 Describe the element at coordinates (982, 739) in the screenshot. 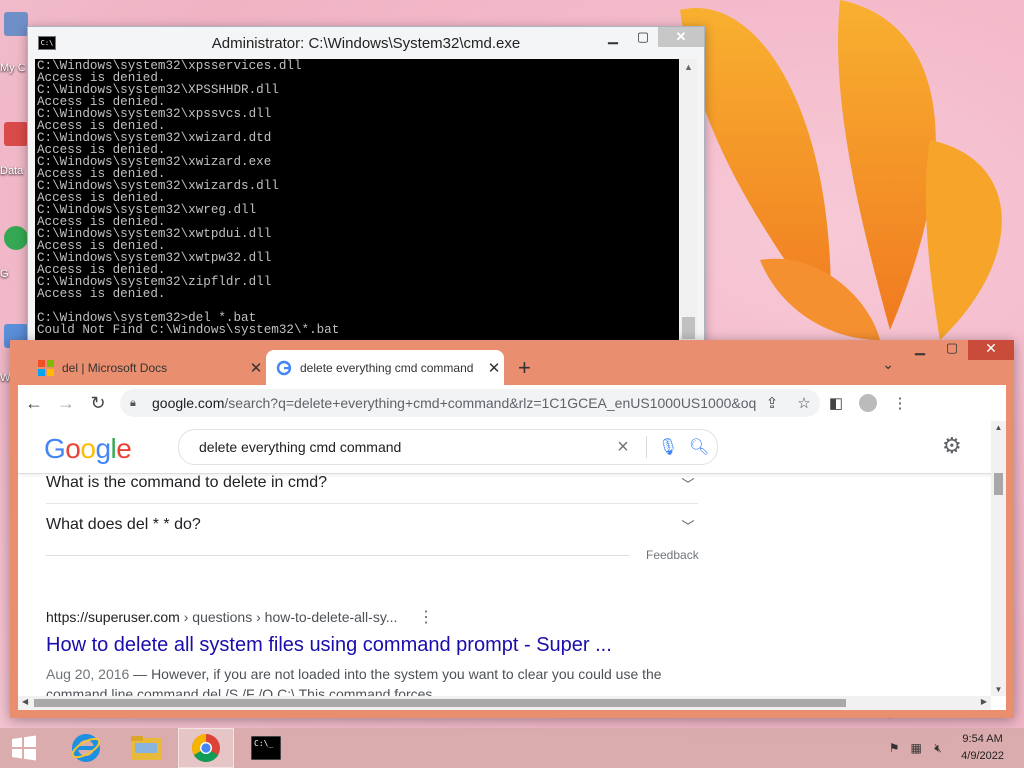

I see `clock-time: 9:54 AM` at that location.